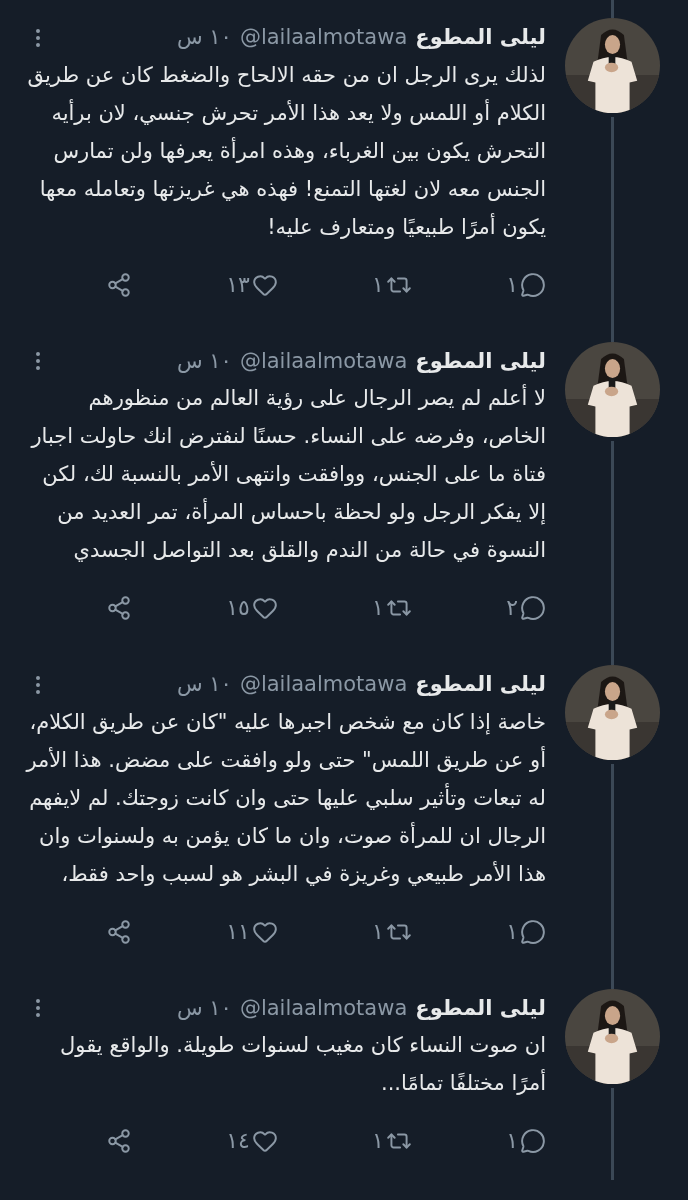  Describe the element at coordinates (286, 151) in the screenshot. I see `tweet-text: لذلك يرى الرجل ان من حقه الالحاح والضغط كان عن طريق الكلام أو اللمس ولا يعد هذا الأمر تحرش جنسي، لان برأيه التحرش يكون بين الغرباء، وهذه امرأة يعرفها ولن تمارس الجنس معه لان لغتها التمنع! فهذه هي غريزتها وتعامله معها يكون أمرًا طبيعيًا ومتعارف عليه!` at that location.